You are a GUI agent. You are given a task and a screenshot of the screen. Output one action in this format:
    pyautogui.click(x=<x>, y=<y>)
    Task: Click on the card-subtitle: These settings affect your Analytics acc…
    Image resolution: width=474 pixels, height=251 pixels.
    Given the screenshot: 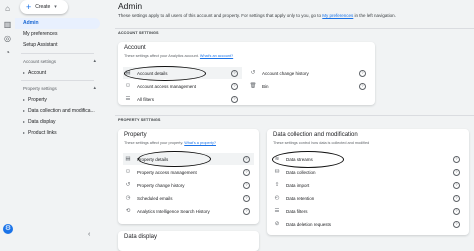 What is the action you would take?
    pyautogui.click(x=178, y=56)
    